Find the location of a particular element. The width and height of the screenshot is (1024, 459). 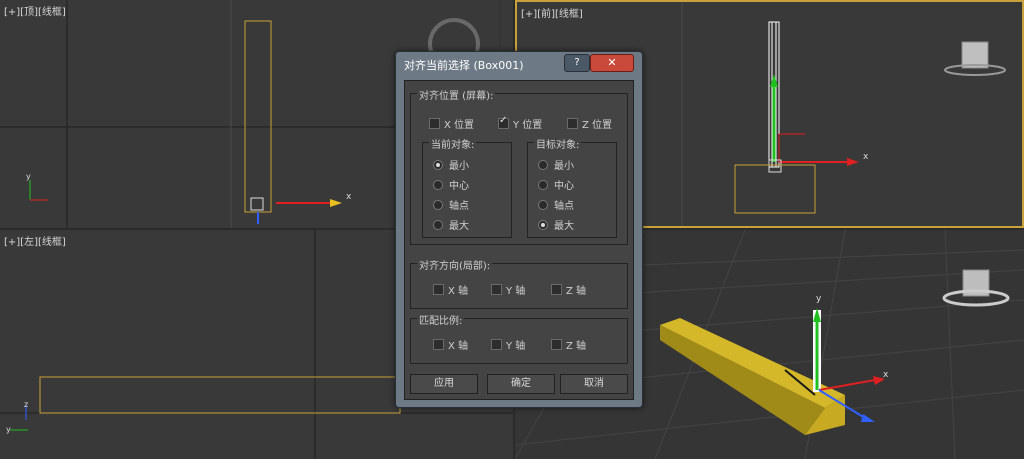

target-pivot-radio: 轴点 is located at coordinates (556, 204).